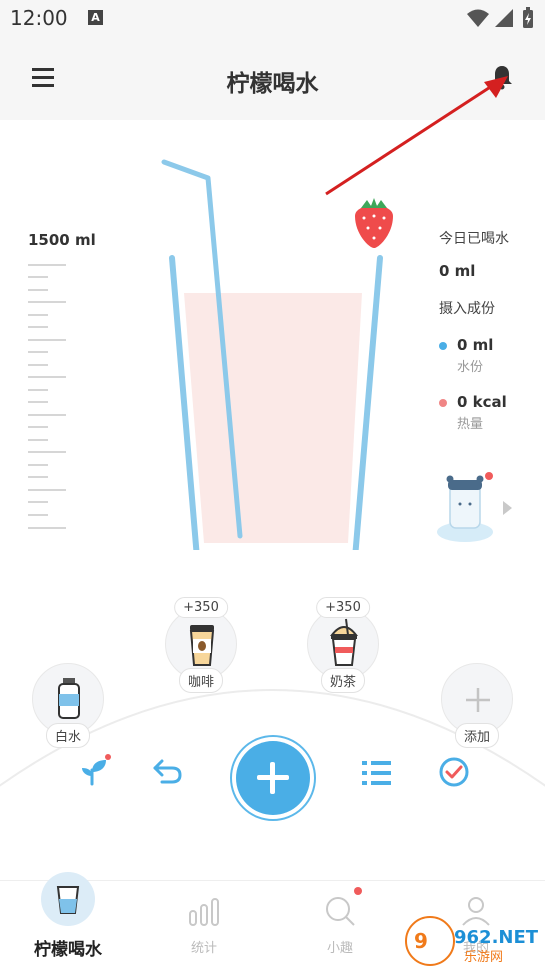 This screenshot has height=970, width=545. What do you see at coordinates (343, 680) in the screenshot?
I see `drink-milk-tea-label: 奶茶` at bounding box center [343, 680].